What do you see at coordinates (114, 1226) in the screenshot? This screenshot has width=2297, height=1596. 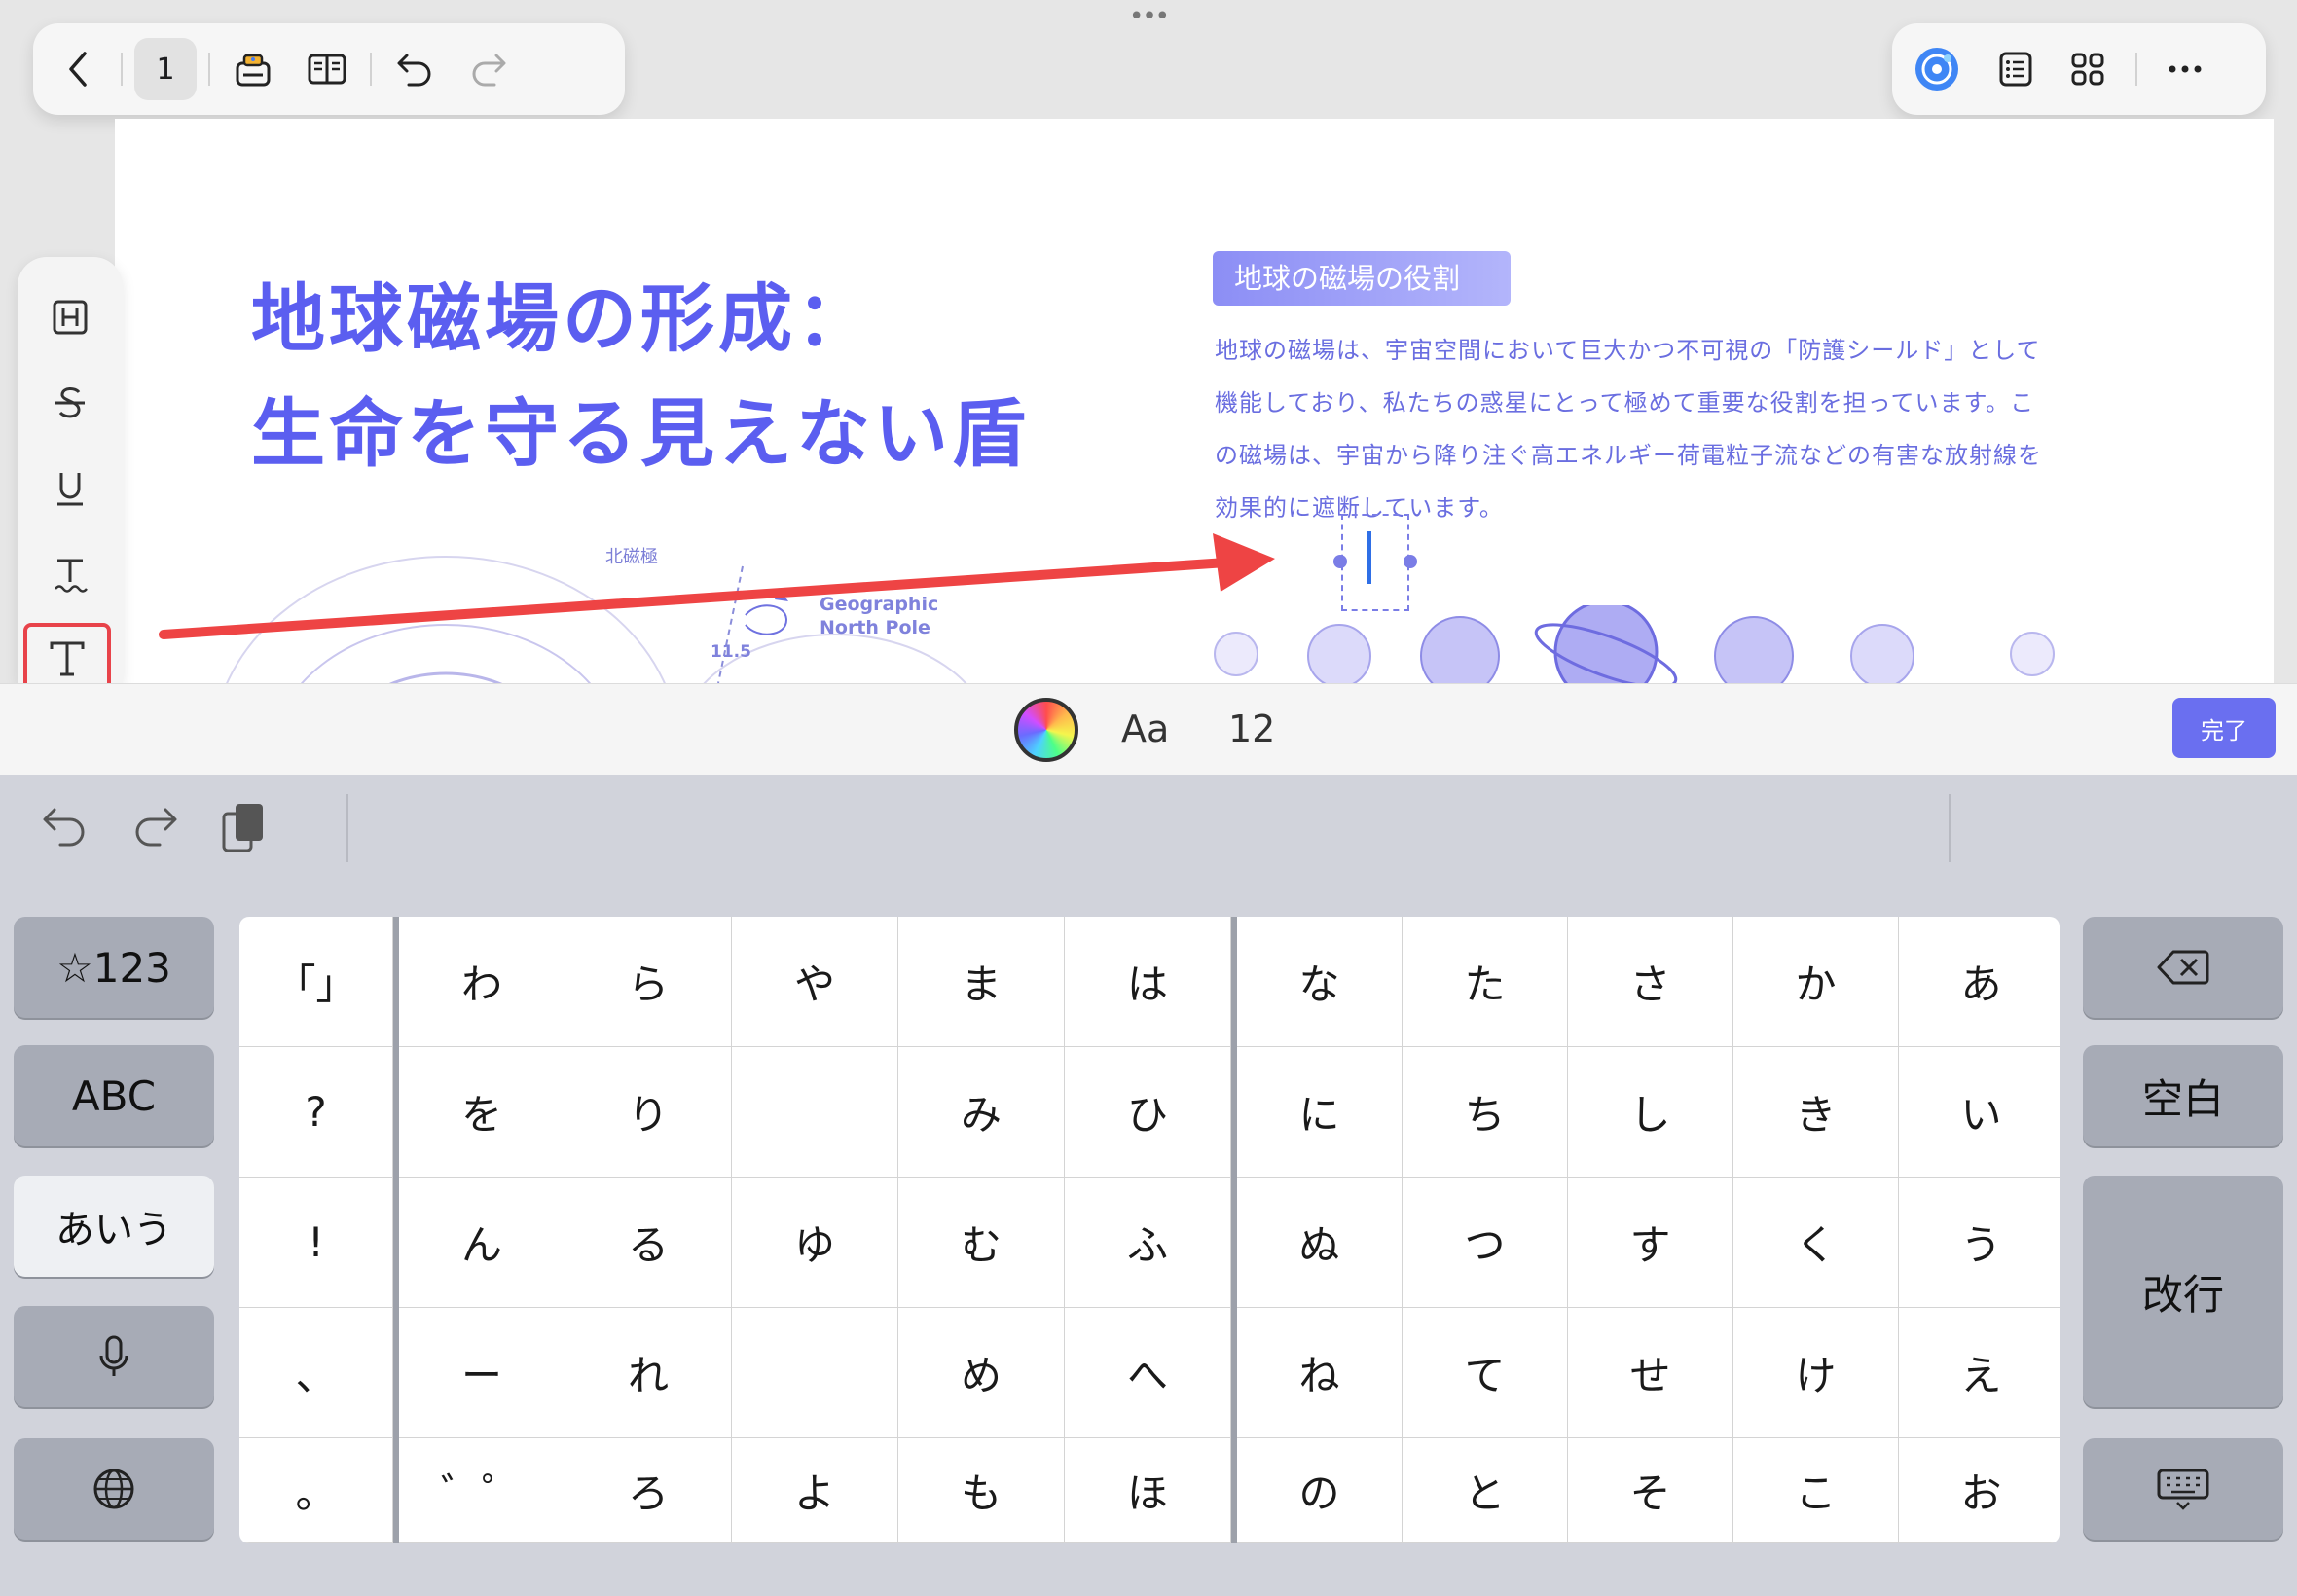 I see `kana-key: あいう` at bounding box center [114, 1226].